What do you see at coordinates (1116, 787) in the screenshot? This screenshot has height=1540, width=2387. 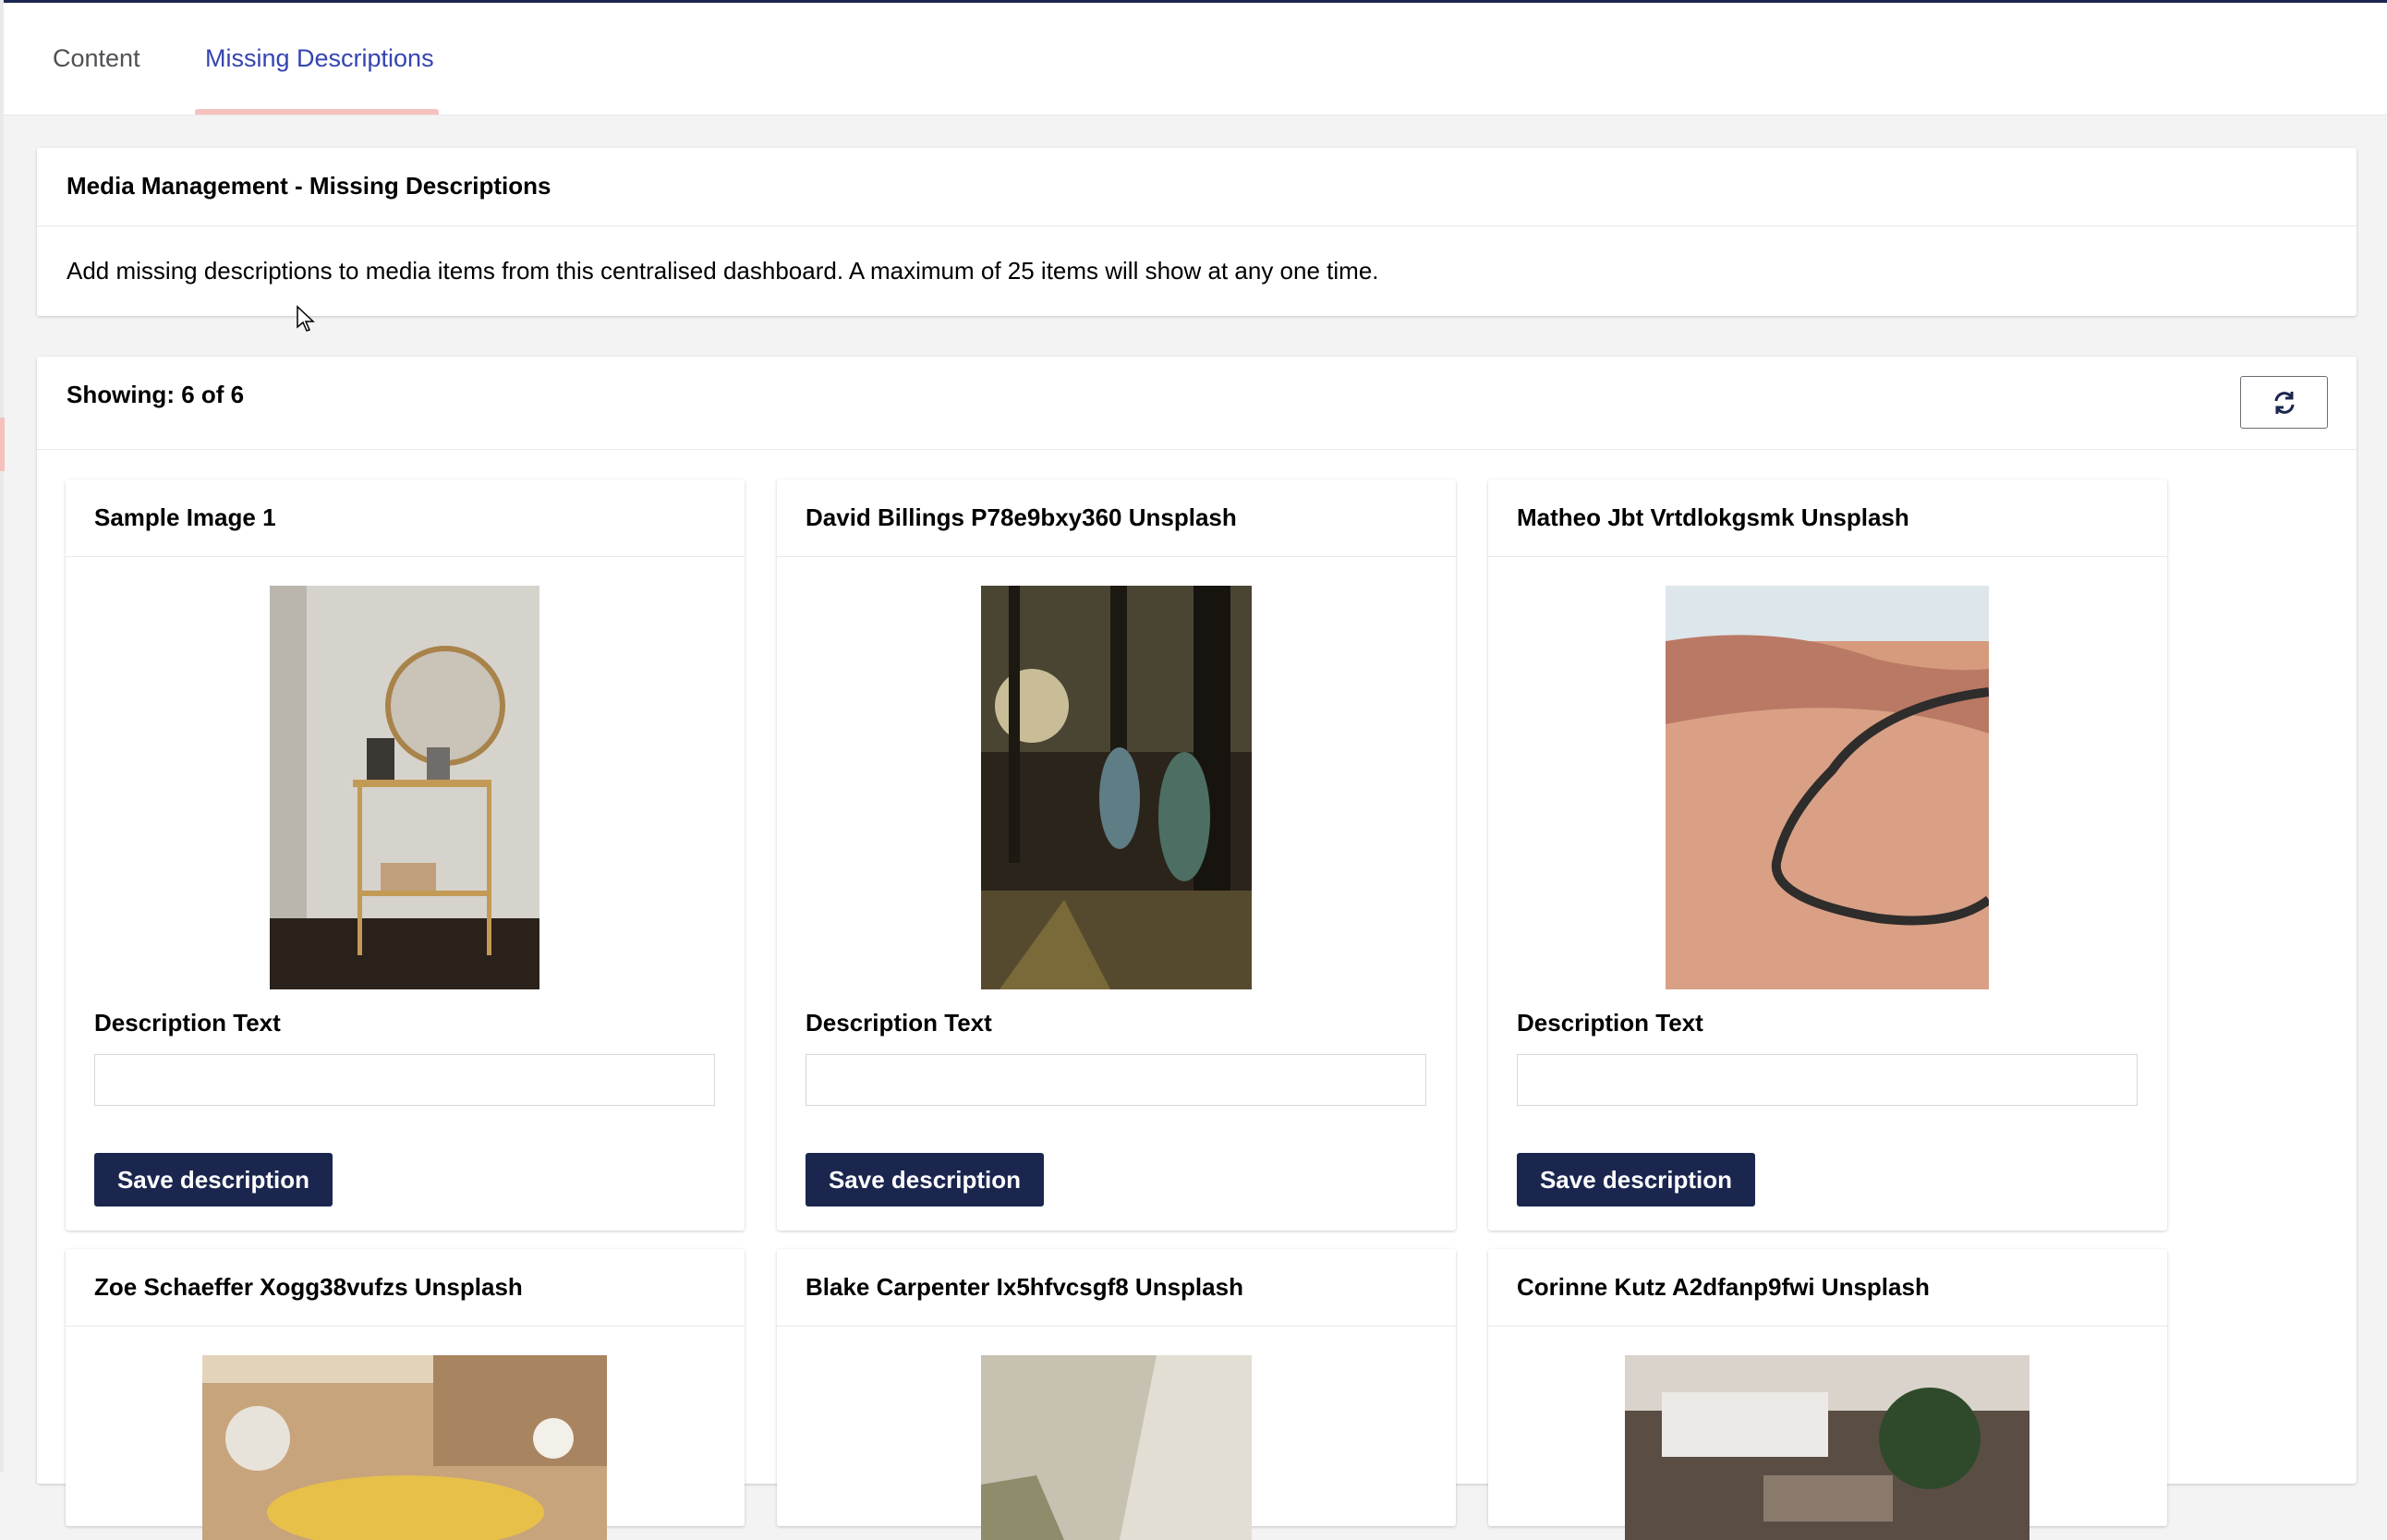 I see `photo-forest-walk-image` at bounding box center [1116, 787].